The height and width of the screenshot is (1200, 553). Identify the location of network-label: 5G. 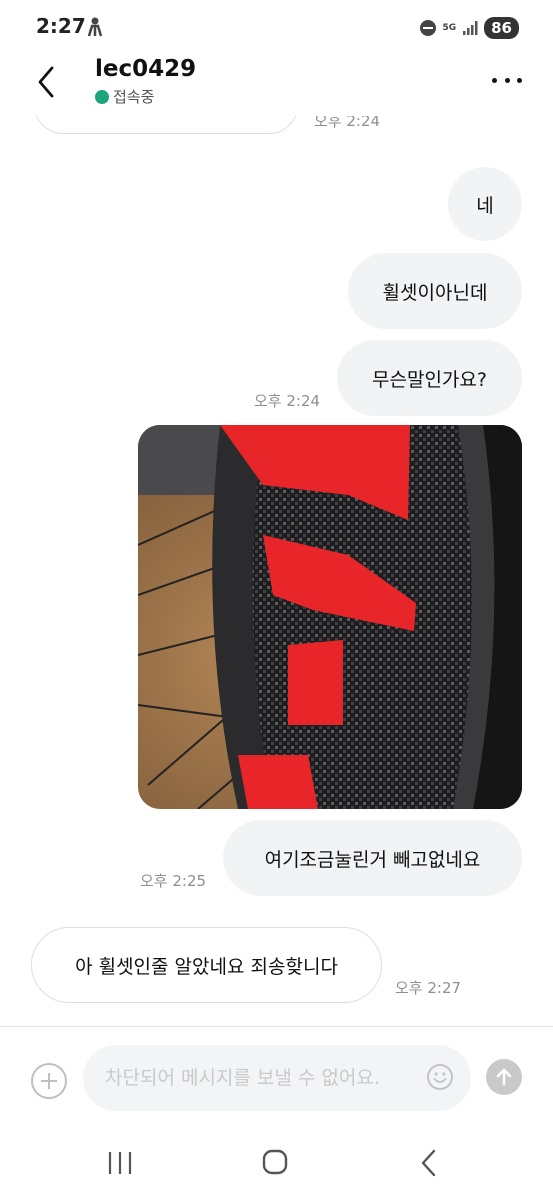
(449, 27).